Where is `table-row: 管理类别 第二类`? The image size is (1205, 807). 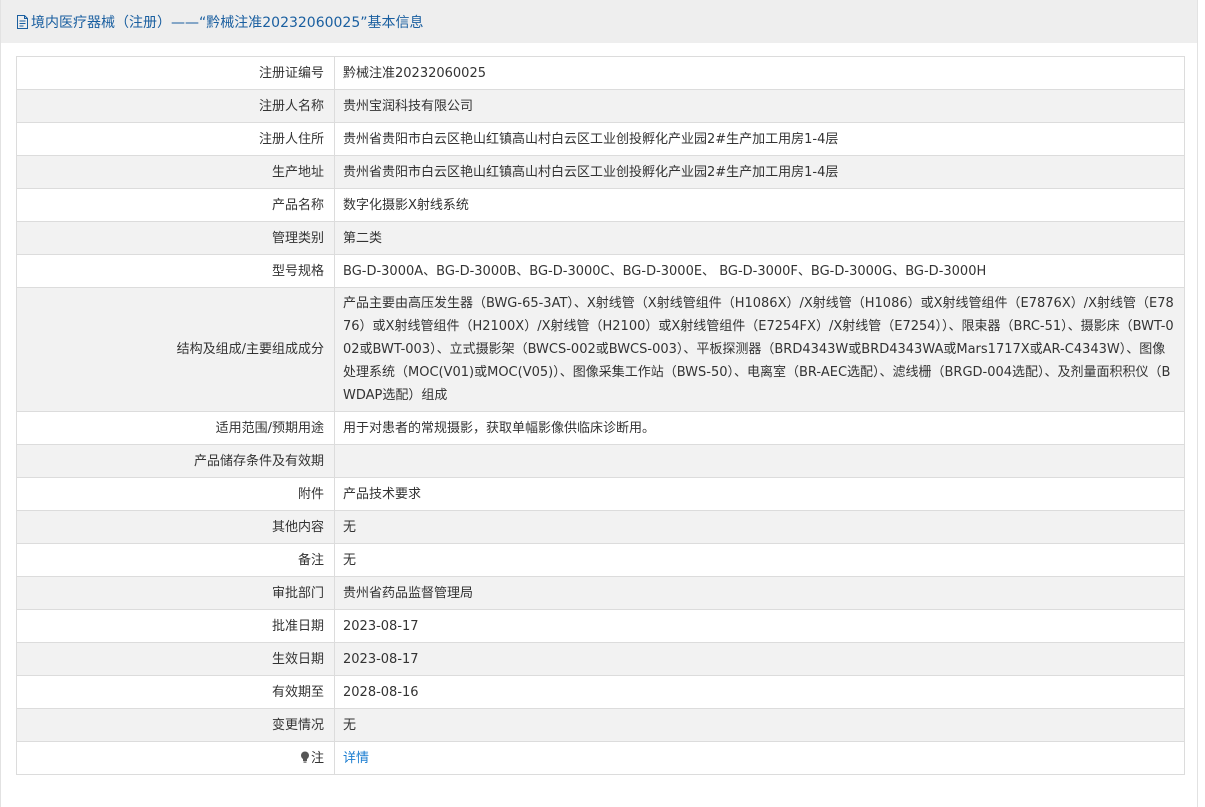 table-row: 管理类别 第二类 is located at coordinates (600, 238).